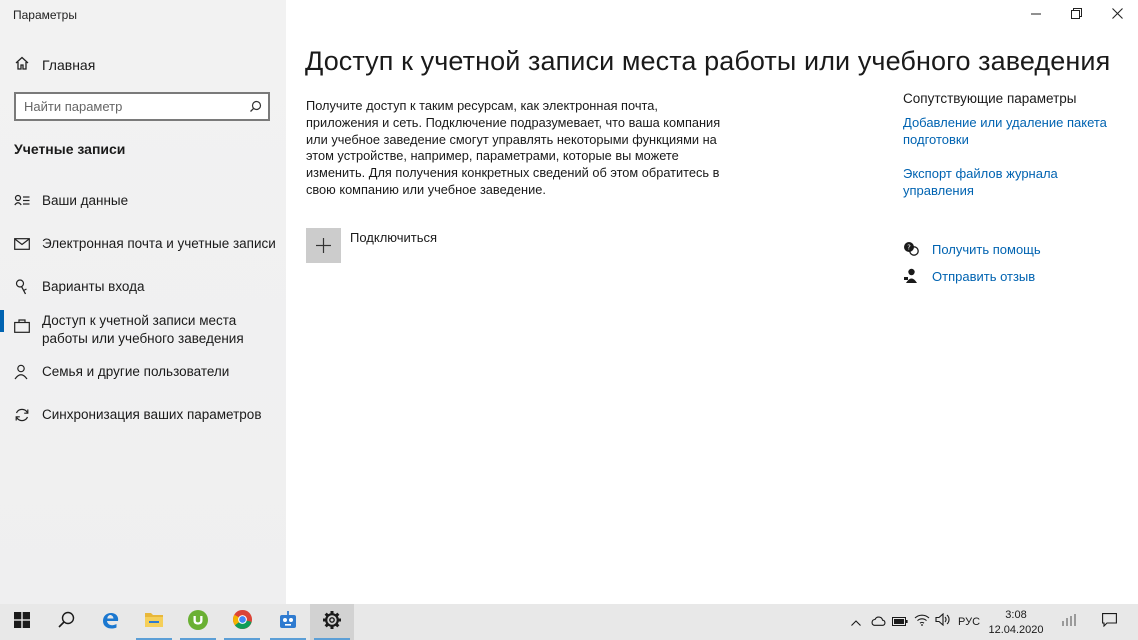 The width and height of the screenshot is (1138, 640). Describe the element at coordinates (371, 245) in the screenshot. I see `connect-button: Подключиться` at that location.